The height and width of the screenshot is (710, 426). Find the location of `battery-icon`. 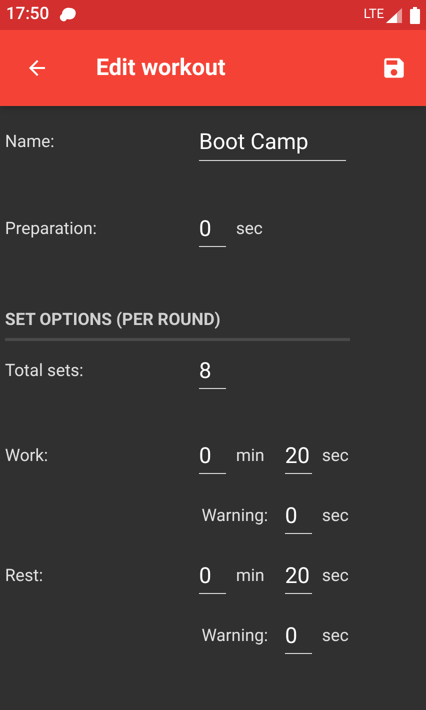

battery-icon is located at coordinates (415, 15).